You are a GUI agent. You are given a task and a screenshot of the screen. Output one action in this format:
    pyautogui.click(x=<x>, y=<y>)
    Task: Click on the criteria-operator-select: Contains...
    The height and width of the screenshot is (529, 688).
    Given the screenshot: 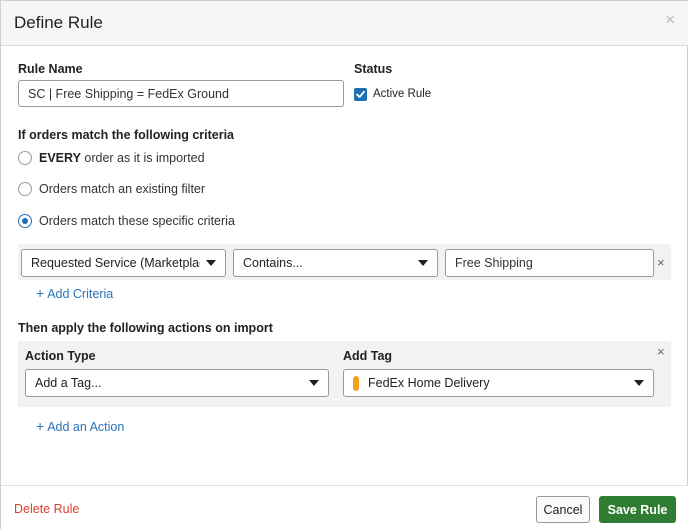 What is the action you would take?
    pyautogui.click(x=335, y=263)
    